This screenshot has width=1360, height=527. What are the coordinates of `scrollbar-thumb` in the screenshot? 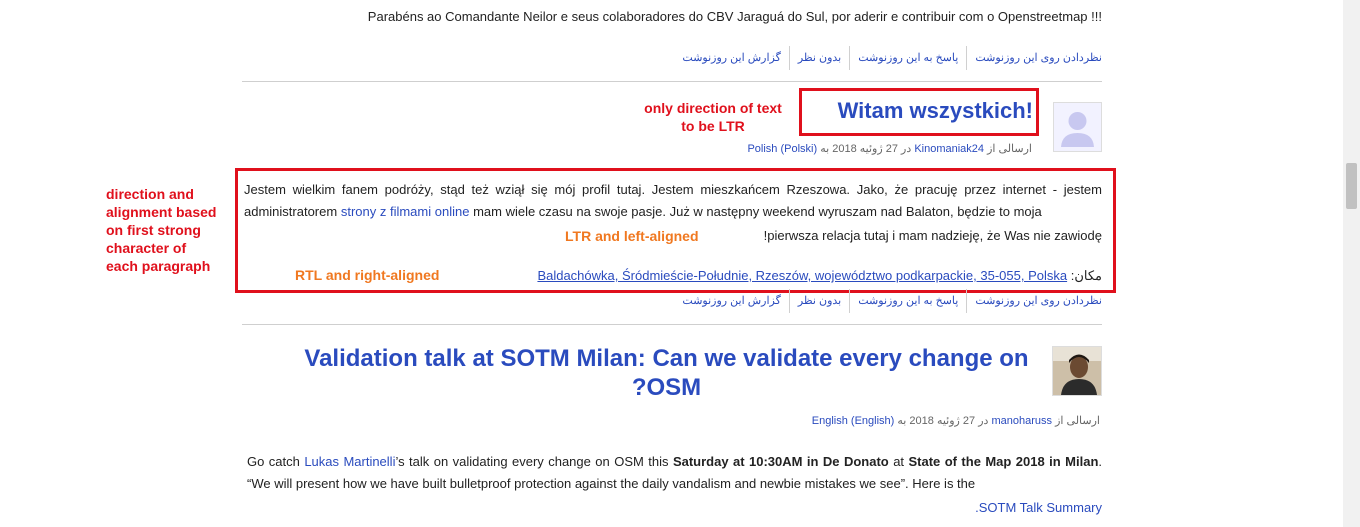 It's located at (1351, 186).